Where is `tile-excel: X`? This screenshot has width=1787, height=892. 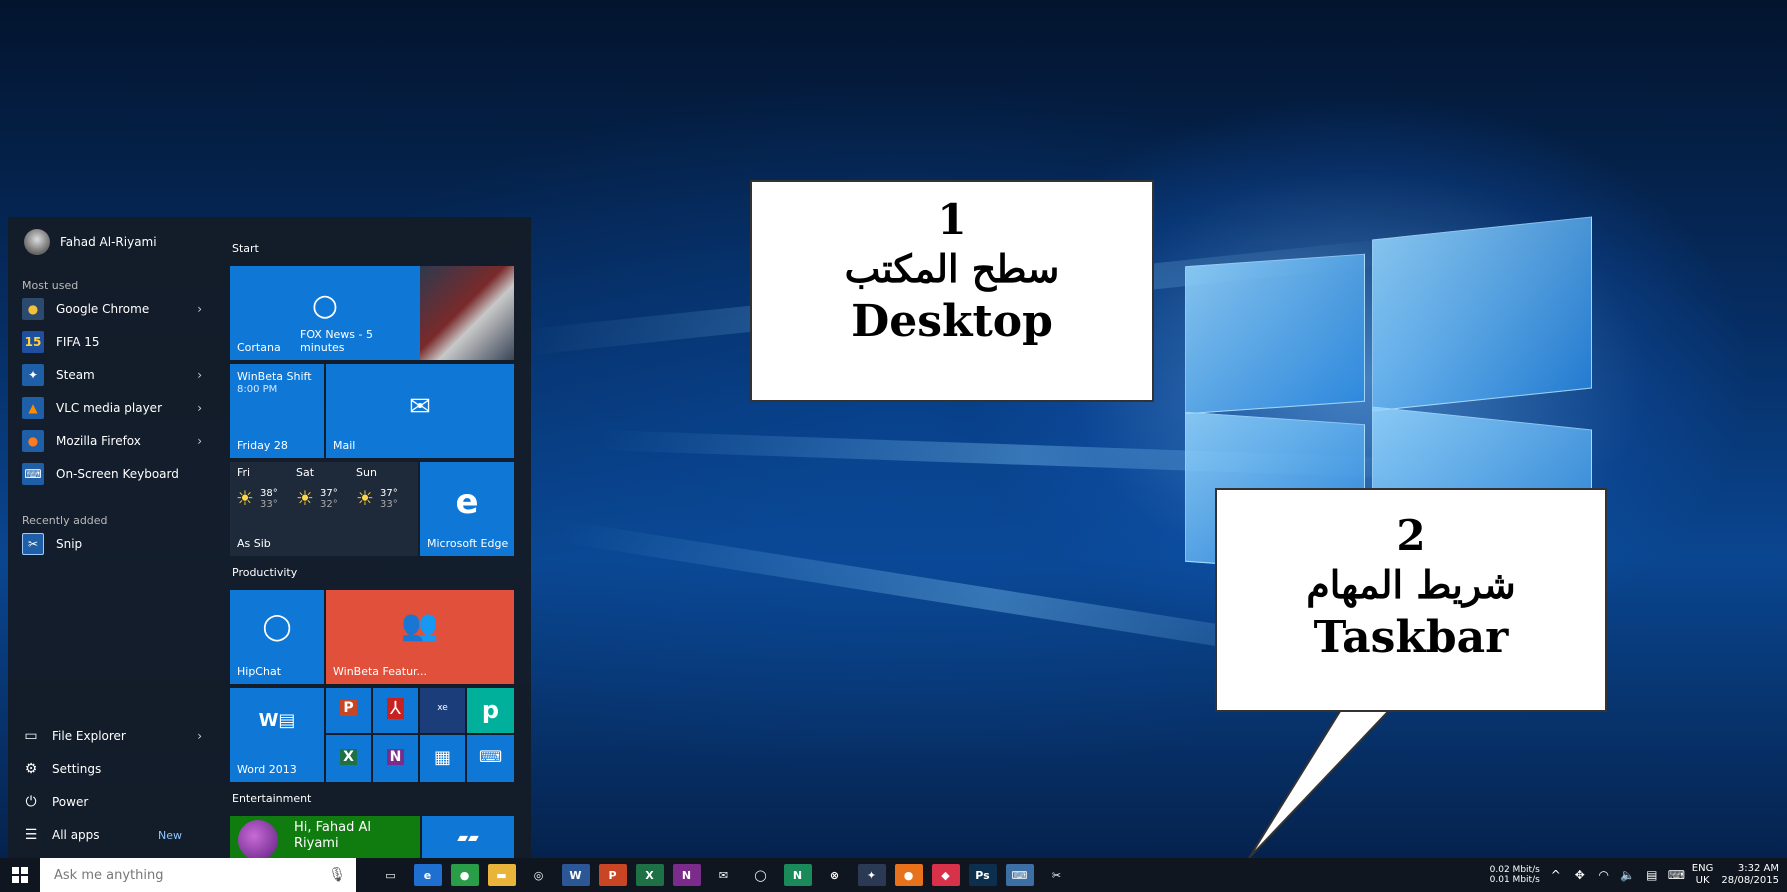 tile-excel: X is located at coordinates (348, 758).